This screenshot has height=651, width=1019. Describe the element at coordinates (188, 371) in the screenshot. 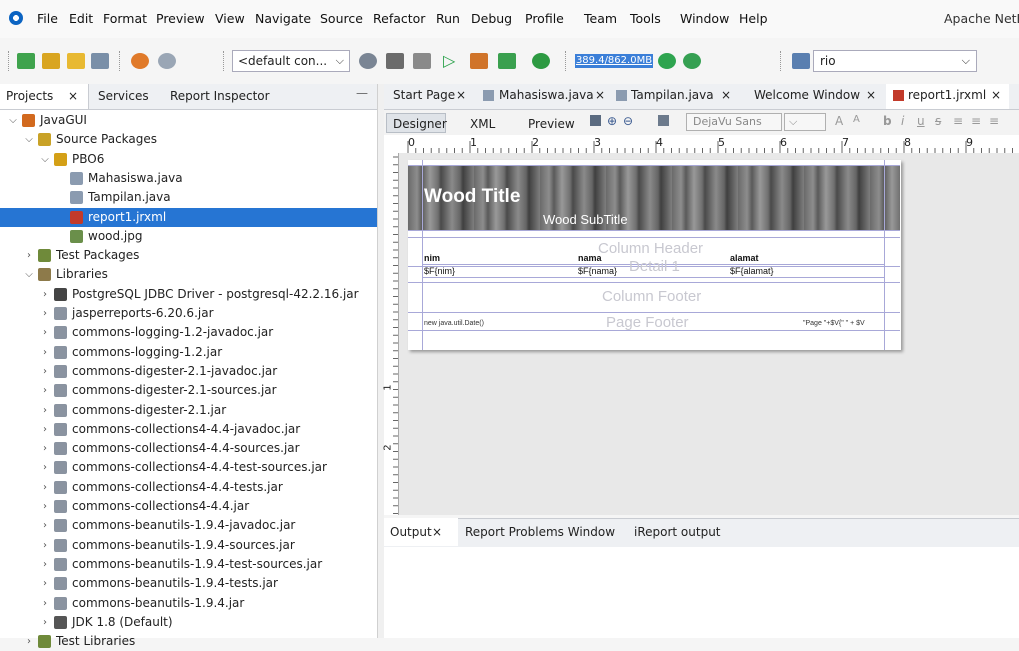

I see `tree-item: › commons-digester-2.1-javadoc.jar` at that location.